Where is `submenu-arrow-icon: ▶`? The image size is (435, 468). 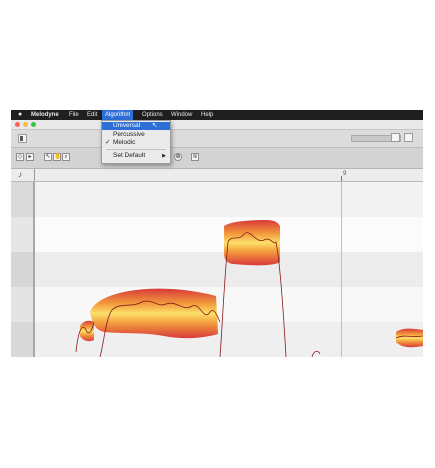 submenu-arrow-icon: ▶ is located at coordinates (164, 156).